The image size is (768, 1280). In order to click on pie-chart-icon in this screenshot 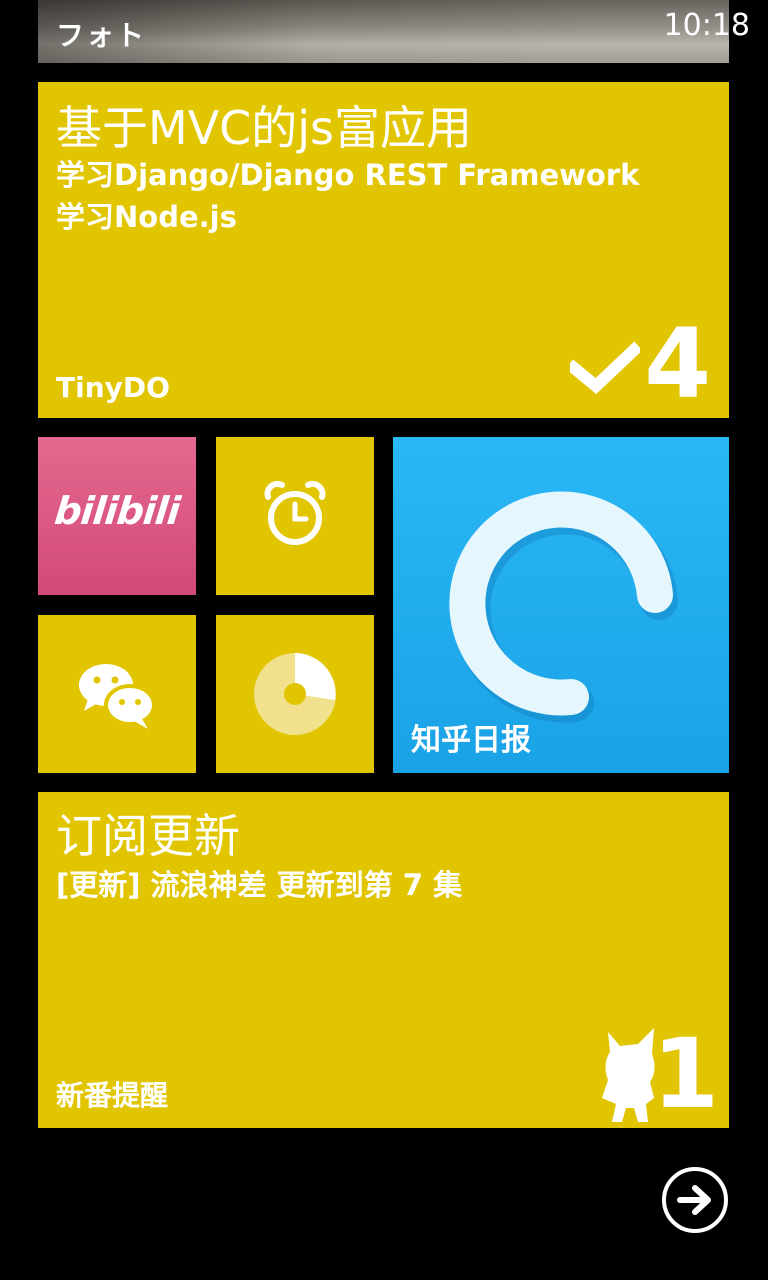, I will do `click(295, 694)`.